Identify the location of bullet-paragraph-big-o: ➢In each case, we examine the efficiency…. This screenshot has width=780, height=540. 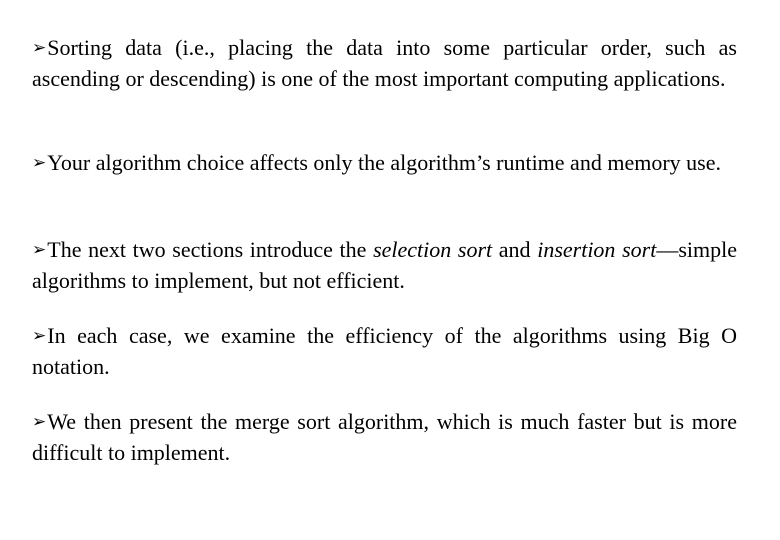
(384, 351).